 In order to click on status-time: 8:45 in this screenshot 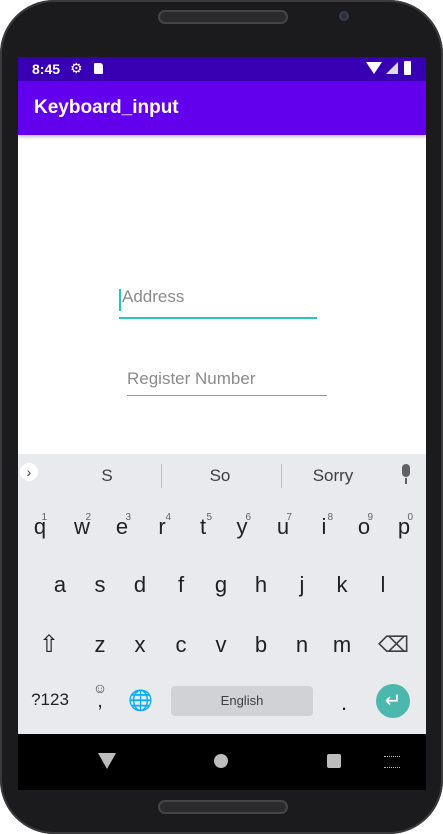, I will do `click(46, 69)`.